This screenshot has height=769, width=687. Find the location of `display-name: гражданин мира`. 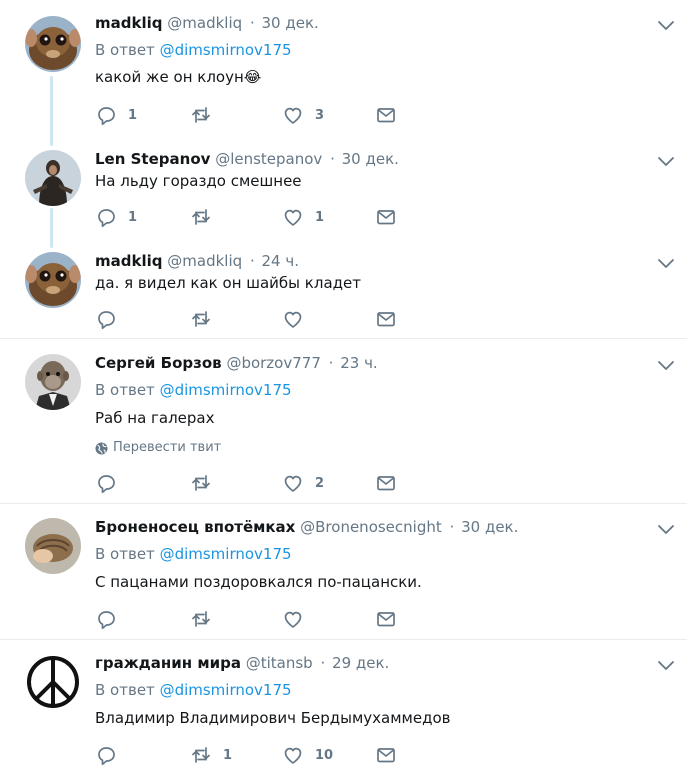

display-name: гражданин мира is located at coordinates (168, 663).